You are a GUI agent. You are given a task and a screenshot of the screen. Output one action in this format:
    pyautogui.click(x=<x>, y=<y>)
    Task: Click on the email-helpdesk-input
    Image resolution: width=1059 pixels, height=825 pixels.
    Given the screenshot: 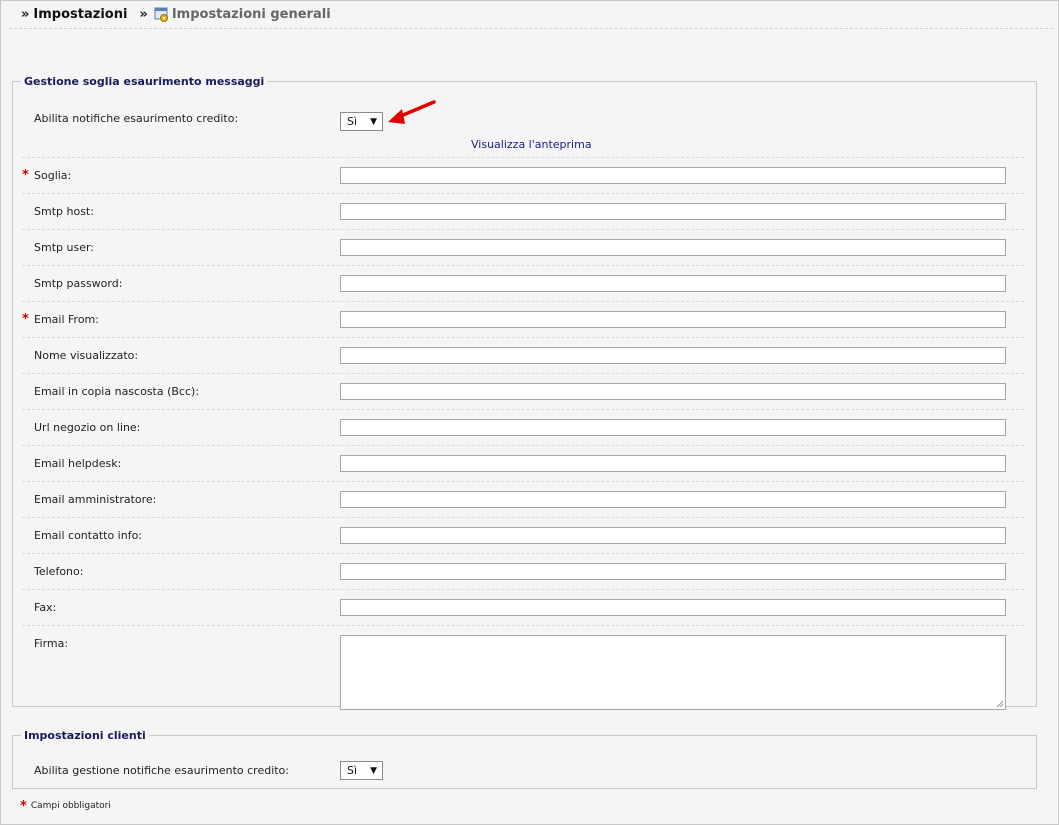 What is the action you would take?
    pyautogui.click(x=673, y=463)
    